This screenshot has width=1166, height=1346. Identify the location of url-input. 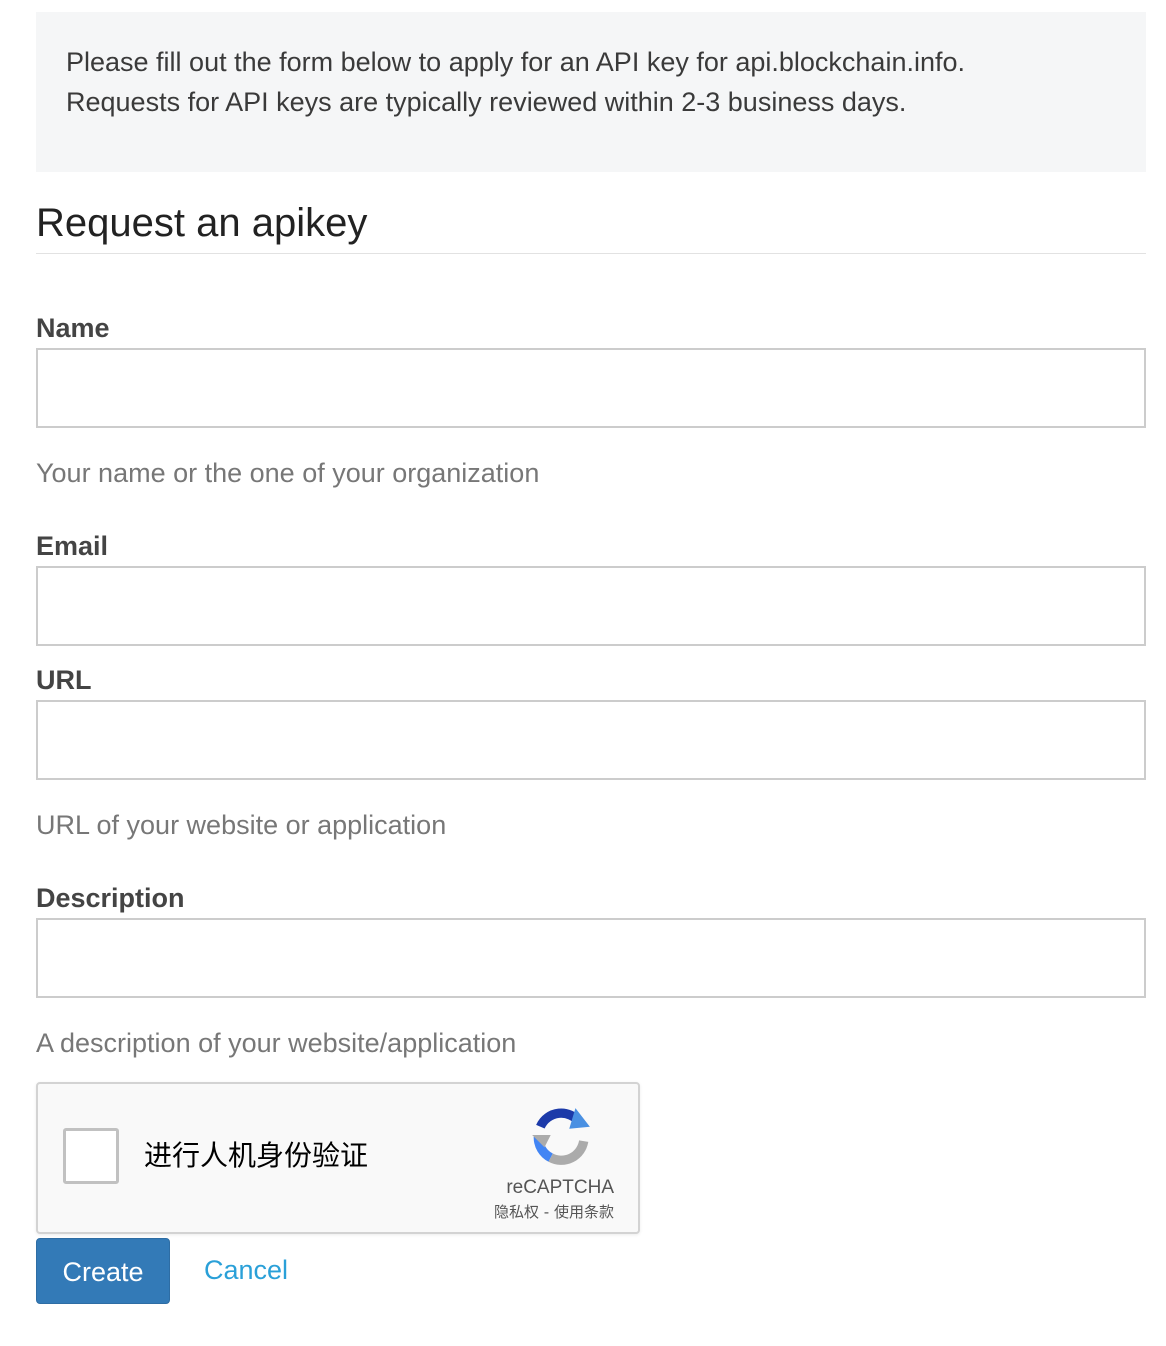
(591, 740).